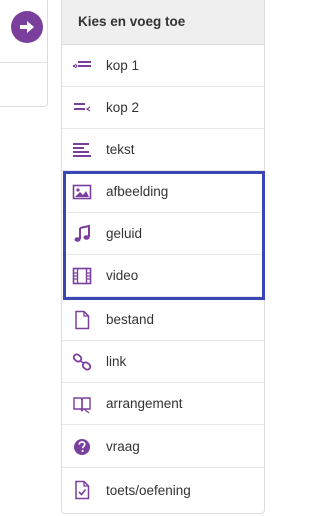  Describe the element at coordinates (116, 361) in the screenshot. I see `insert-item-label: link` at that location.